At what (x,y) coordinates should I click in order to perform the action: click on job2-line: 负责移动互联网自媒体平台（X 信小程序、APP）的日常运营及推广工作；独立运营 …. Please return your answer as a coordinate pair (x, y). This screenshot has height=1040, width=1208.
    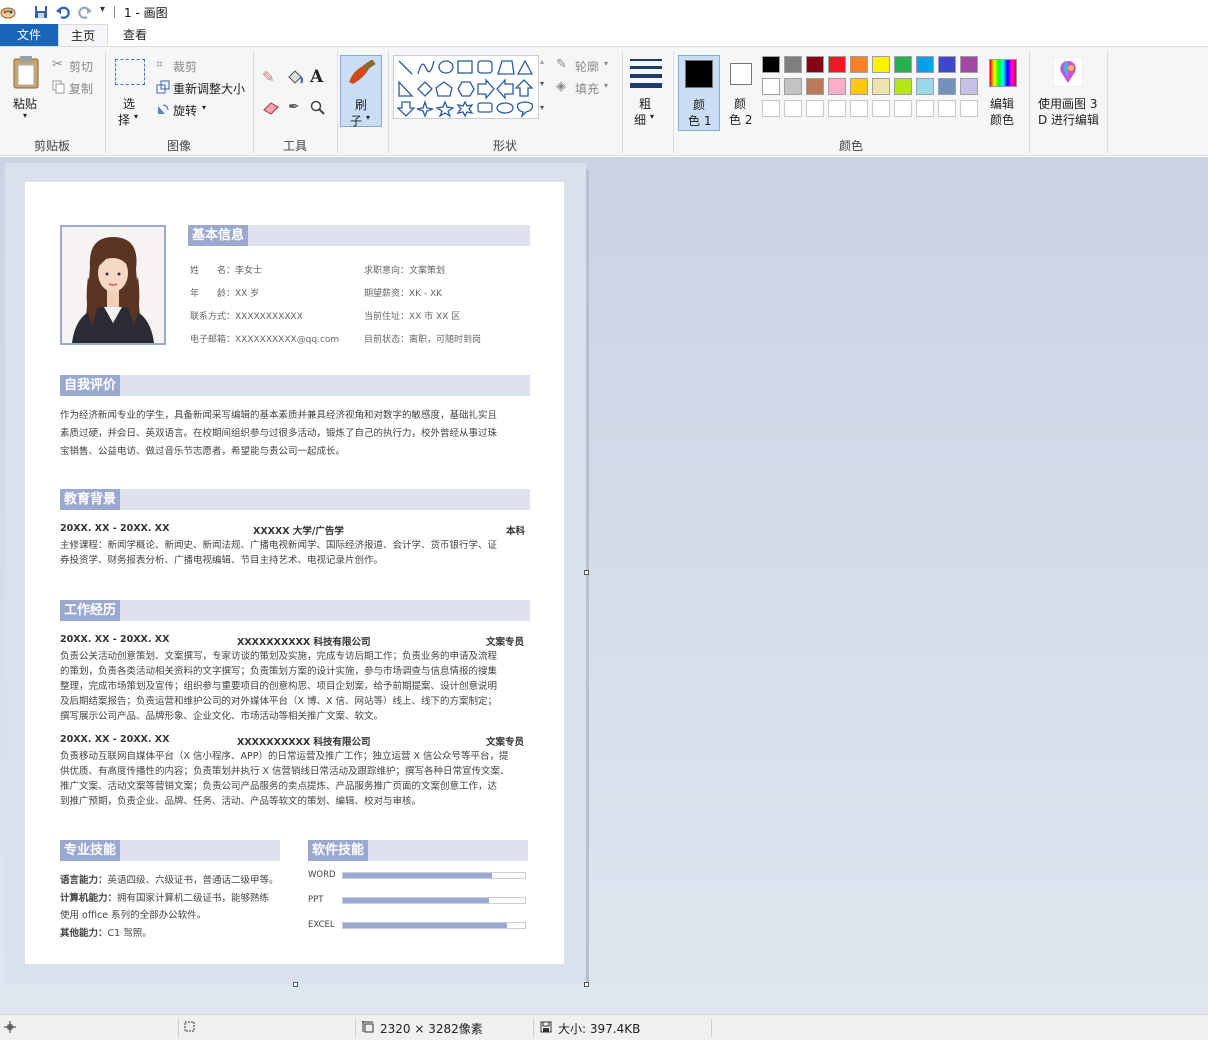
    Looking at the image, I should click on (284, 756).